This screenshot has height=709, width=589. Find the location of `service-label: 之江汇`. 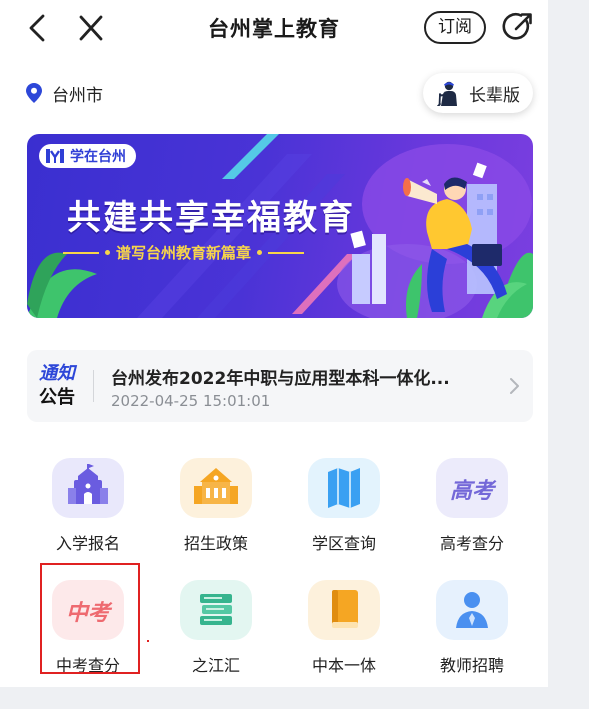

service-label: 之江汇 is located at coordinates (215, 665).